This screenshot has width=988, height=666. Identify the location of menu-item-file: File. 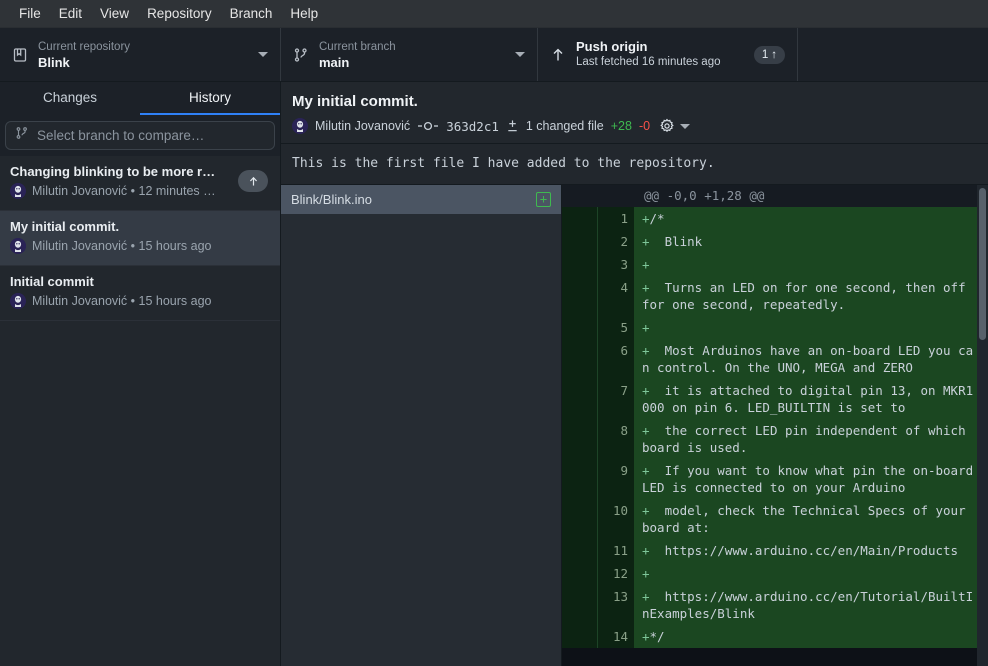
(30, 13).